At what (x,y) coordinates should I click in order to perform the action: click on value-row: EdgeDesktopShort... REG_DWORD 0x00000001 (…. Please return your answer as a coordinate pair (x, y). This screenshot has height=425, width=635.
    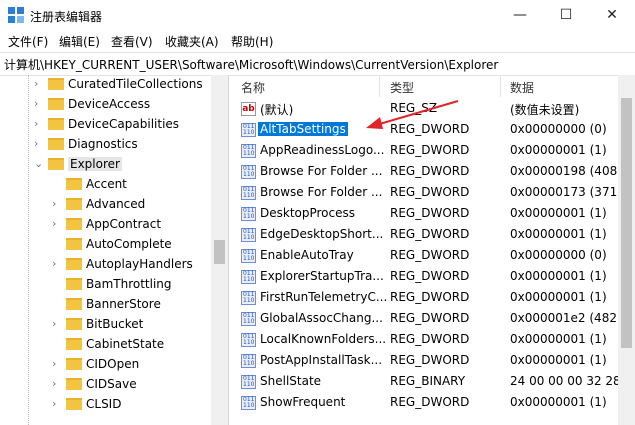
    Looking at the image, I should click on (424, 235).